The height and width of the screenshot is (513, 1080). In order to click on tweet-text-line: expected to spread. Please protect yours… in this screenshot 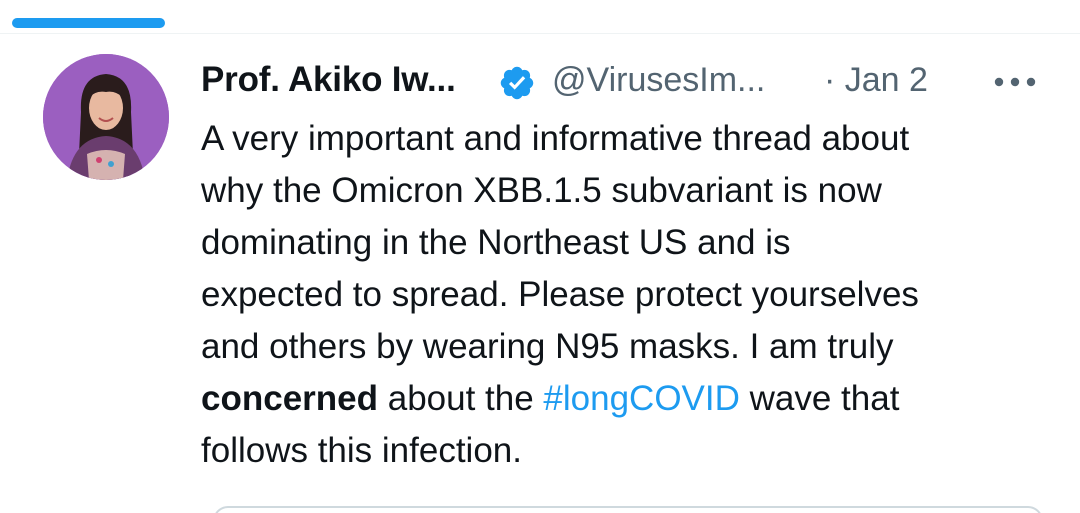, I will do `click(560, 294)`.